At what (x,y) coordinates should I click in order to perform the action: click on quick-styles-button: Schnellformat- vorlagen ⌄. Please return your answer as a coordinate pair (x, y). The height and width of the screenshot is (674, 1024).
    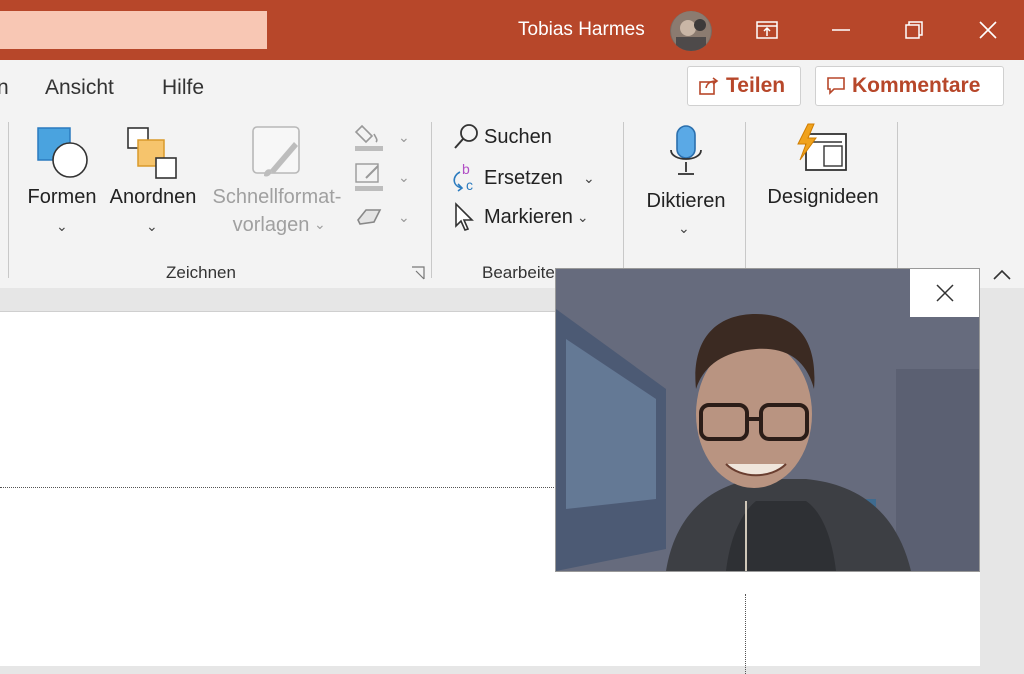
    Looking at the image, I should click on (277, 184).